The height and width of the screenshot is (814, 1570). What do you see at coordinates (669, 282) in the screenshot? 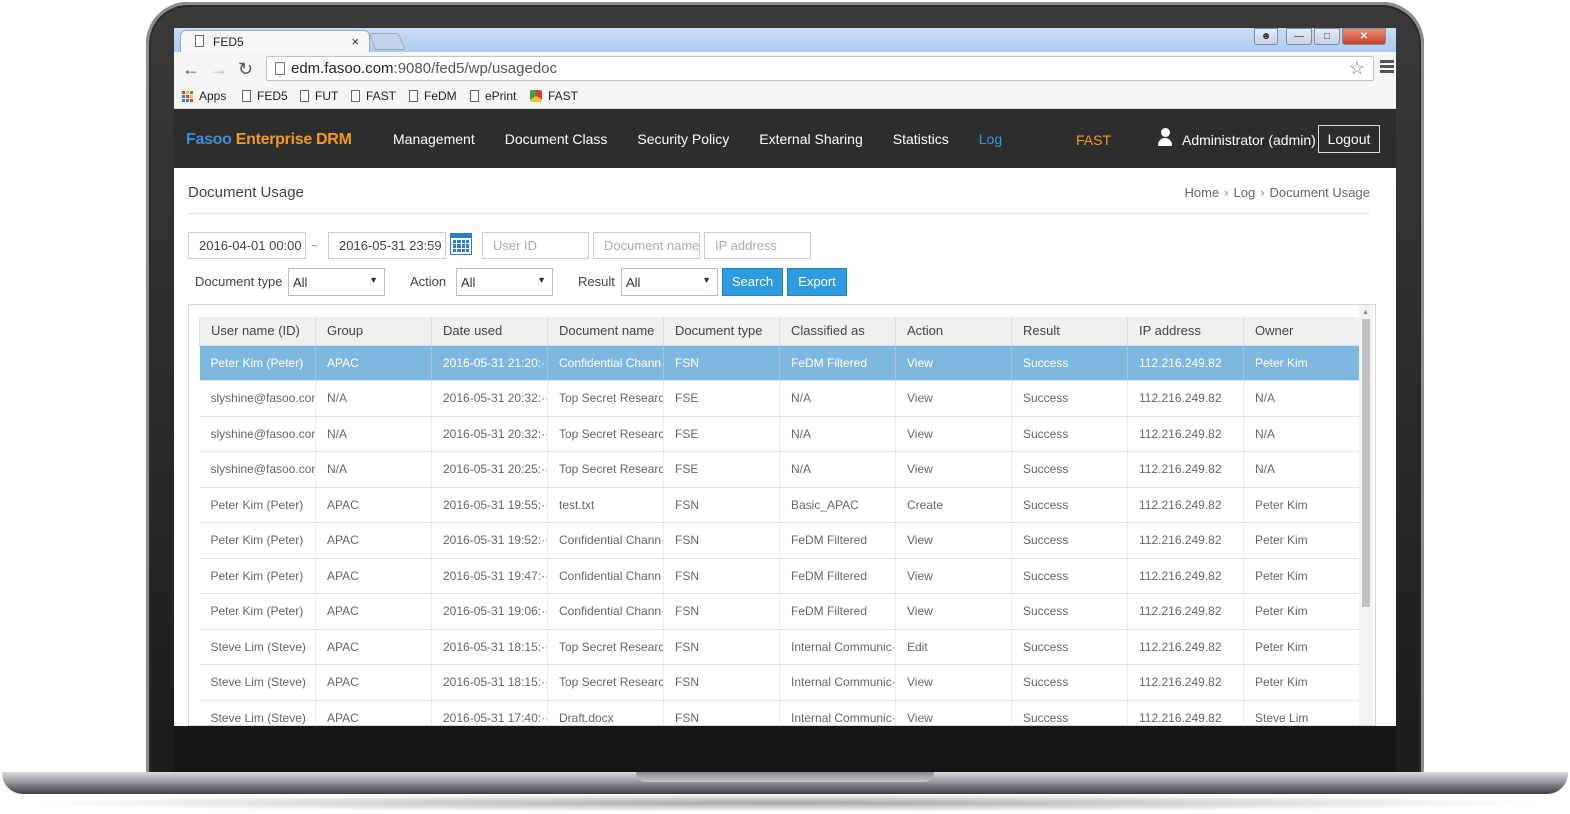
I see `result-select: All ▼` at bounding box center [669, 282].